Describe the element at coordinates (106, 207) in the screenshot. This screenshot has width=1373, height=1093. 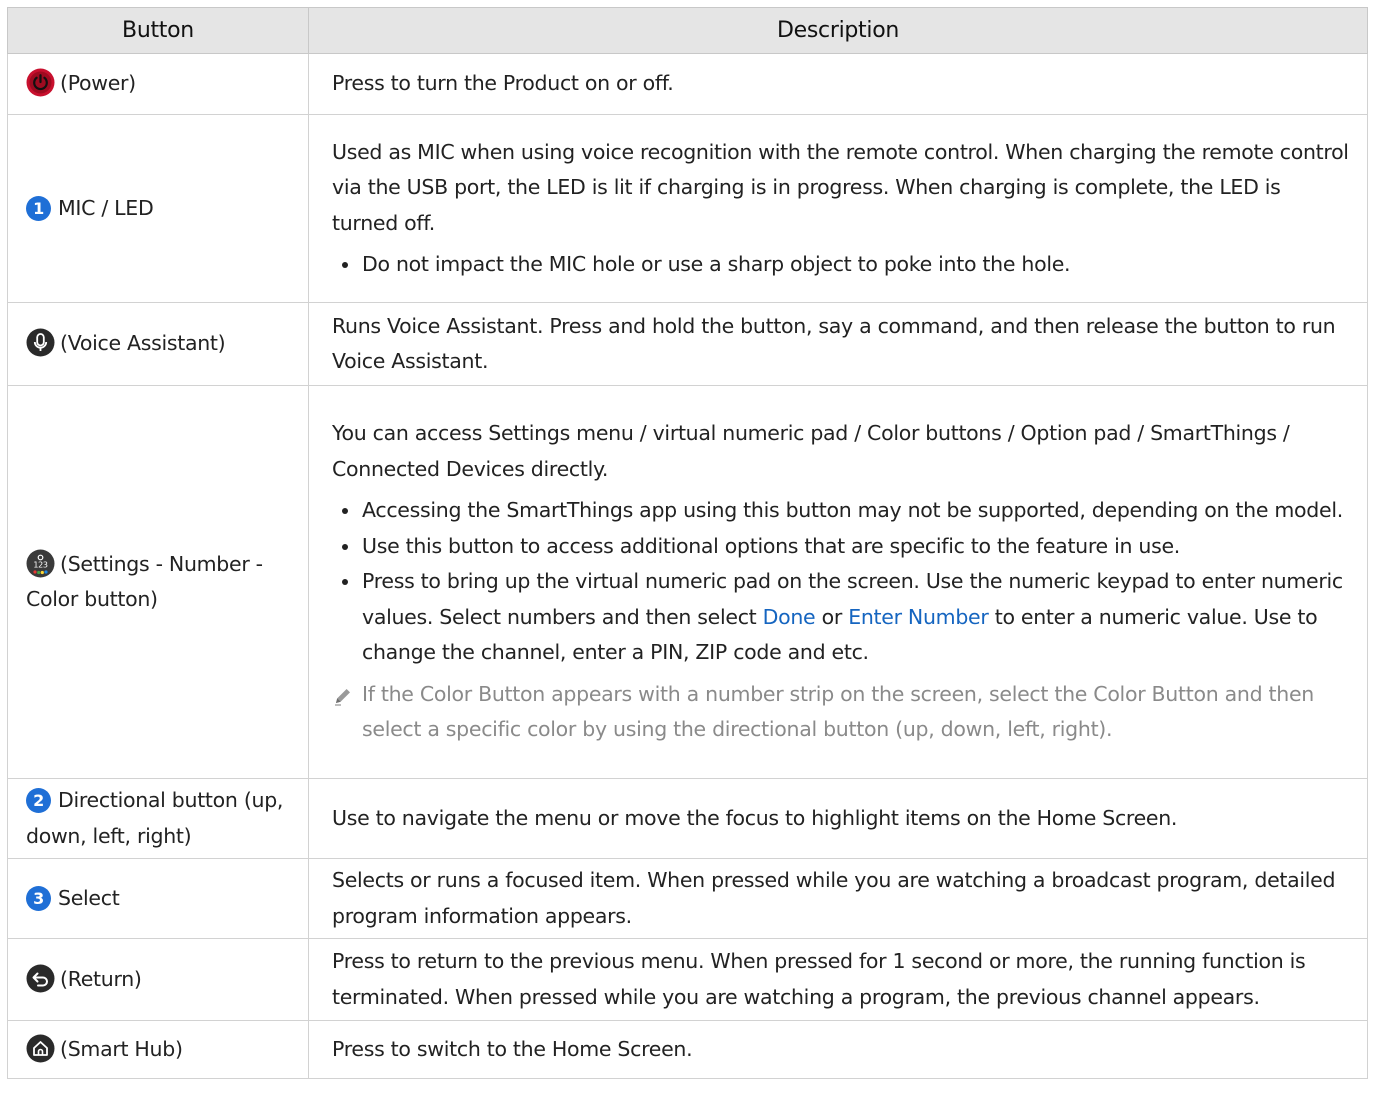
I see `button-label: MIC / LED` at that location.